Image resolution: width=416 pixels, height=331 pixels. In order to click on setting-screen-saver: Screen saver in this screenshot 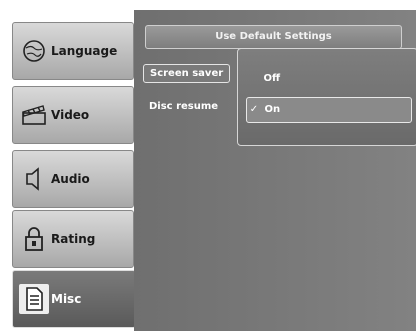, I will do `click(187, 73)`.